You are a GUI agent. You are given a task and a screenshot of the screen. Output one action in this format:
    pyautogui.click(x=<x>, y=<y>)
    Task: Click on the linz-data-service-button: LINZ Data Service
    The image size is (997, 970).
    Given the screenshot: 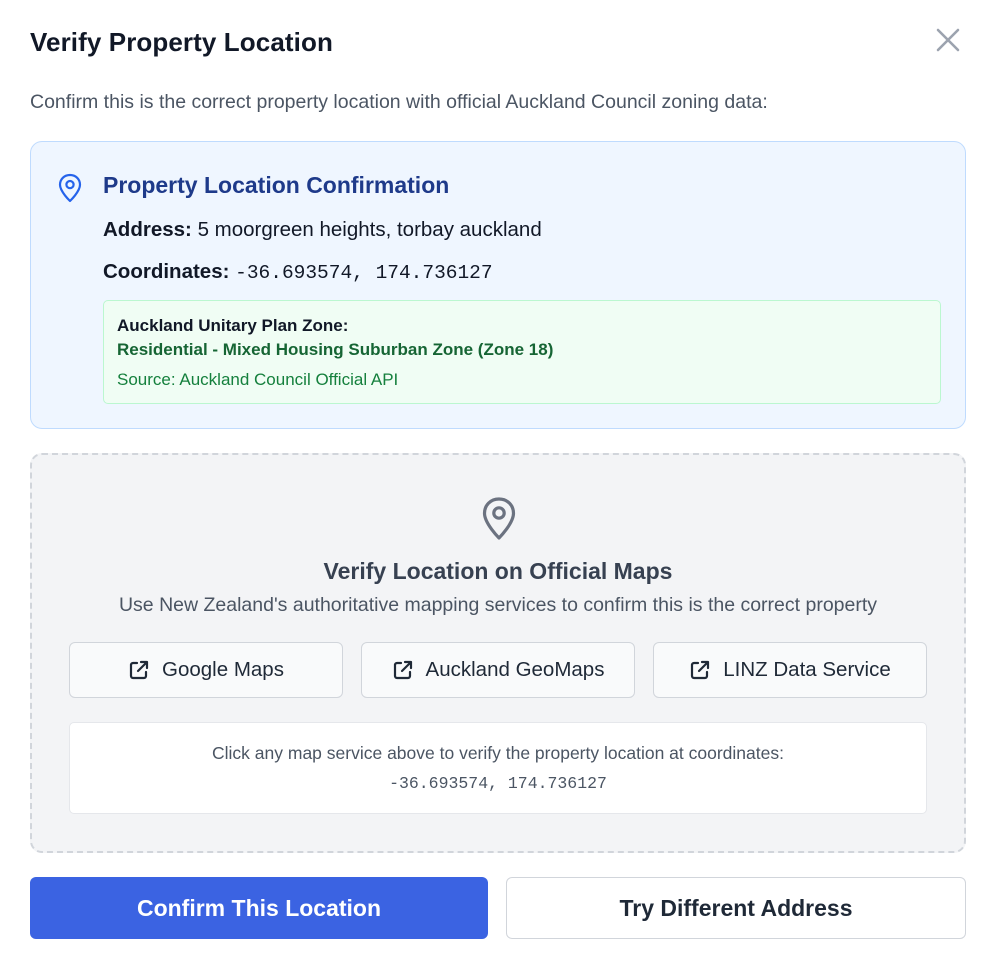 What is the action you would take?
    pyautogui.click(x=790, y=670)
    